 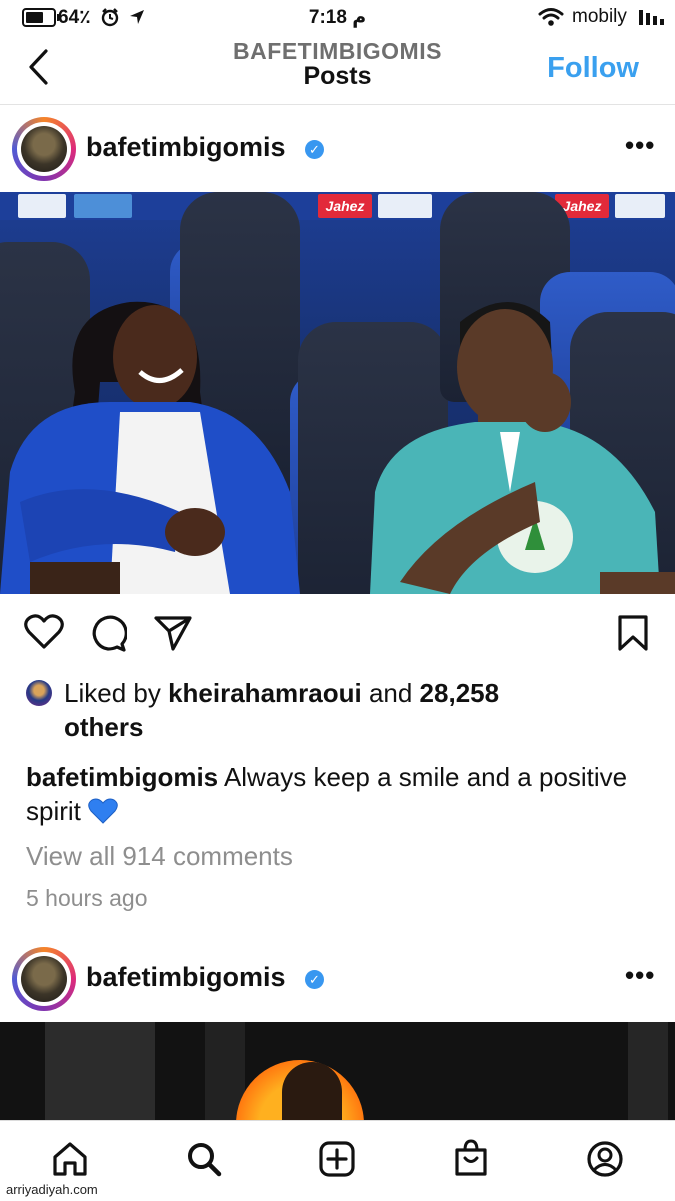 What do you see at coordinates (344, 710) in the screenshot?
I see `likes-summary: Liked by kheirahamraoui and 28,258 others` at bounding box center [344, 710].